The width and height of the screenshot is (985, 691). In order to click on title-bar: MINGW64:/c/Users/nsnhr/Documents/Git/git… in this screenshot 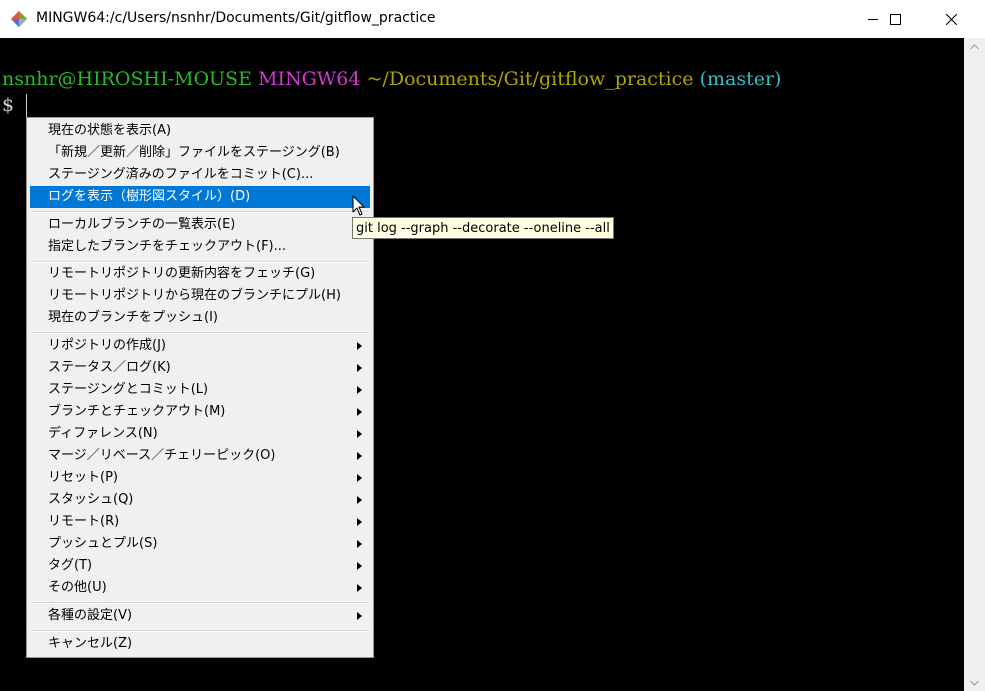, I will do `click(492, 19)`.